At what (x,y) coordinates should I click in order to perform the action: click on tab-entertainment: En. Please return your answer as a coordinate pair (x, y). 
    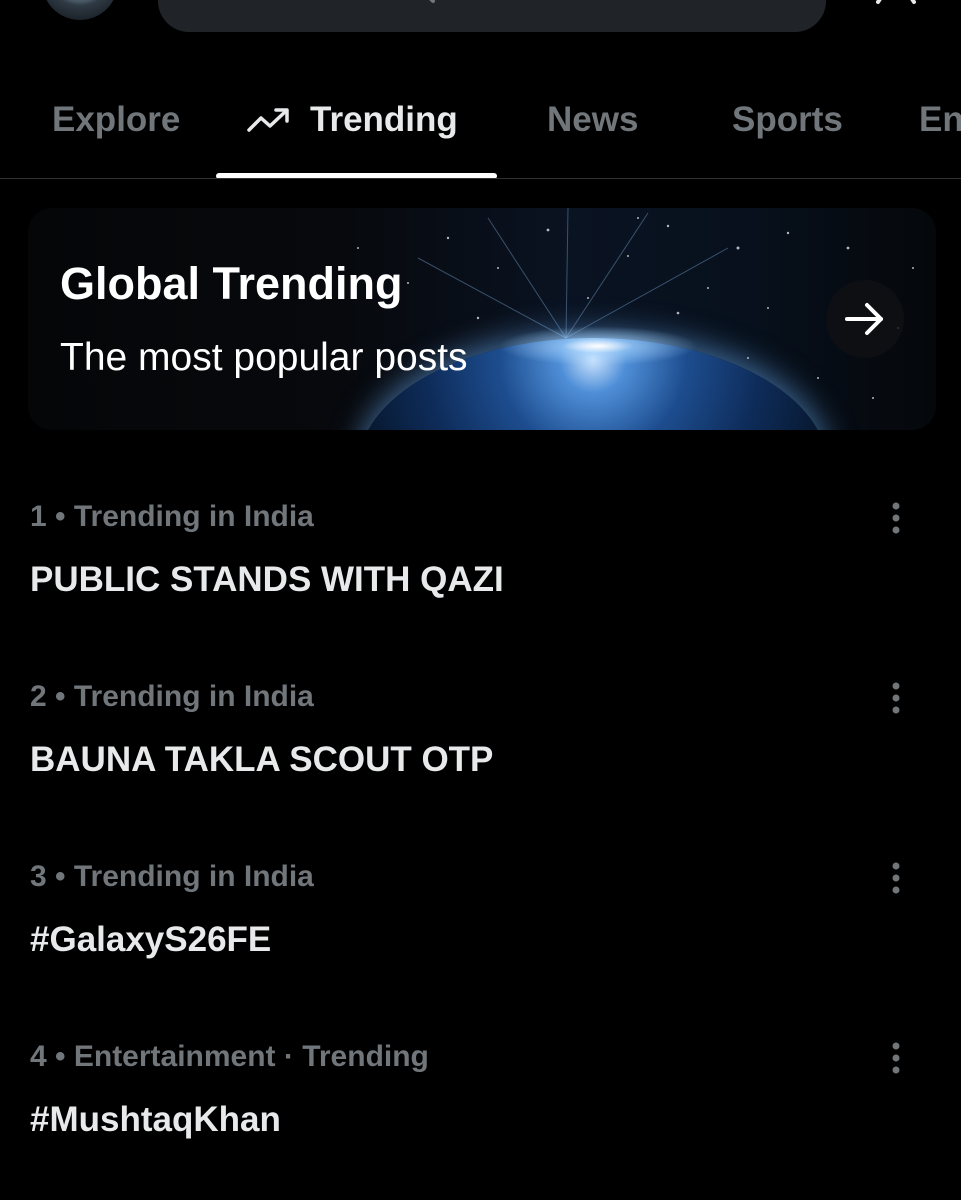
    Looking at the image, I should click on (940, 120).